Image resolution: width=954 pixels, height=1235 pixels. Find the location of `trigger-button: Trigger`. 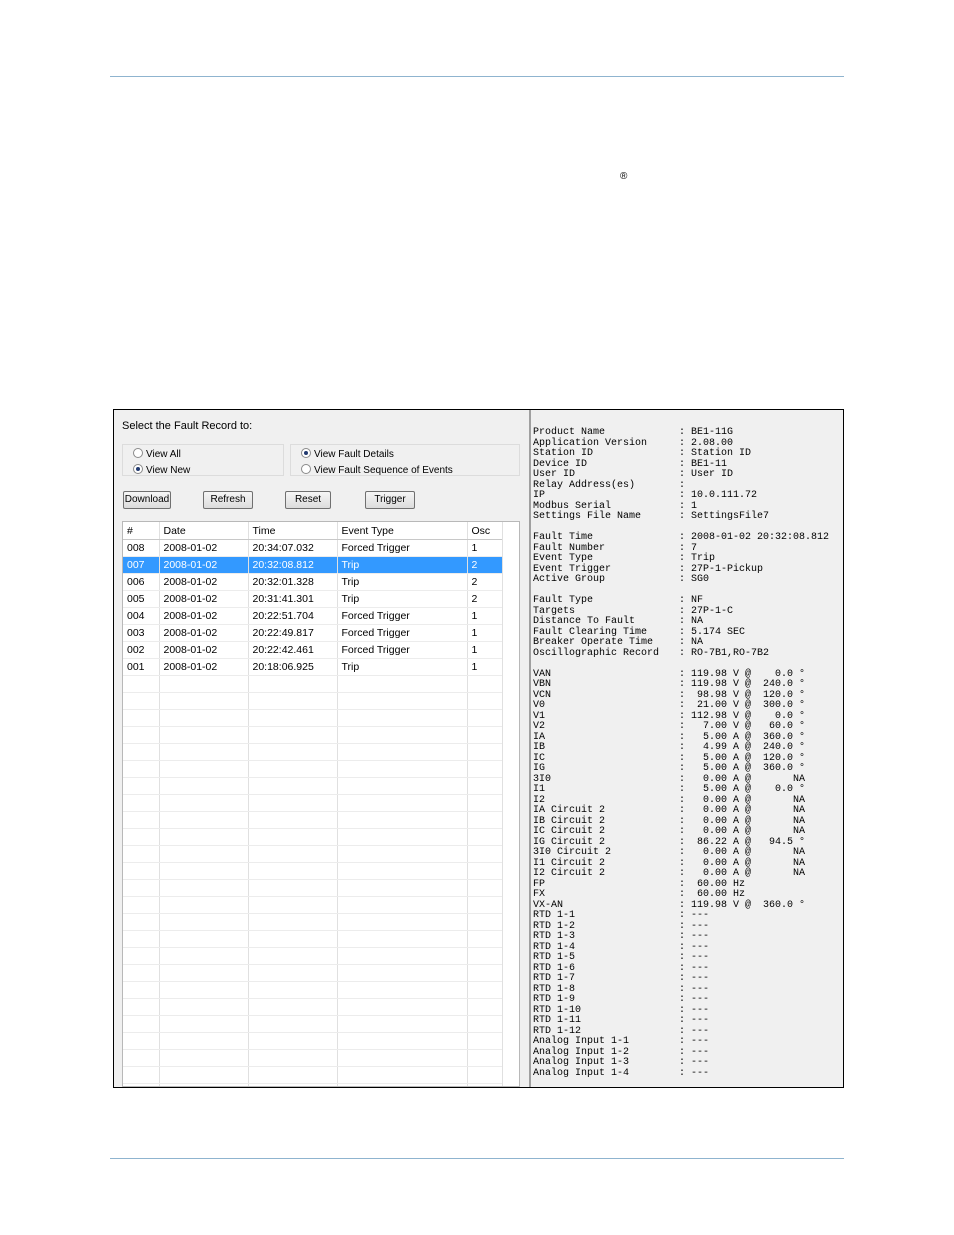

trigger-button: Trigger is located at coordinates (390, 500).